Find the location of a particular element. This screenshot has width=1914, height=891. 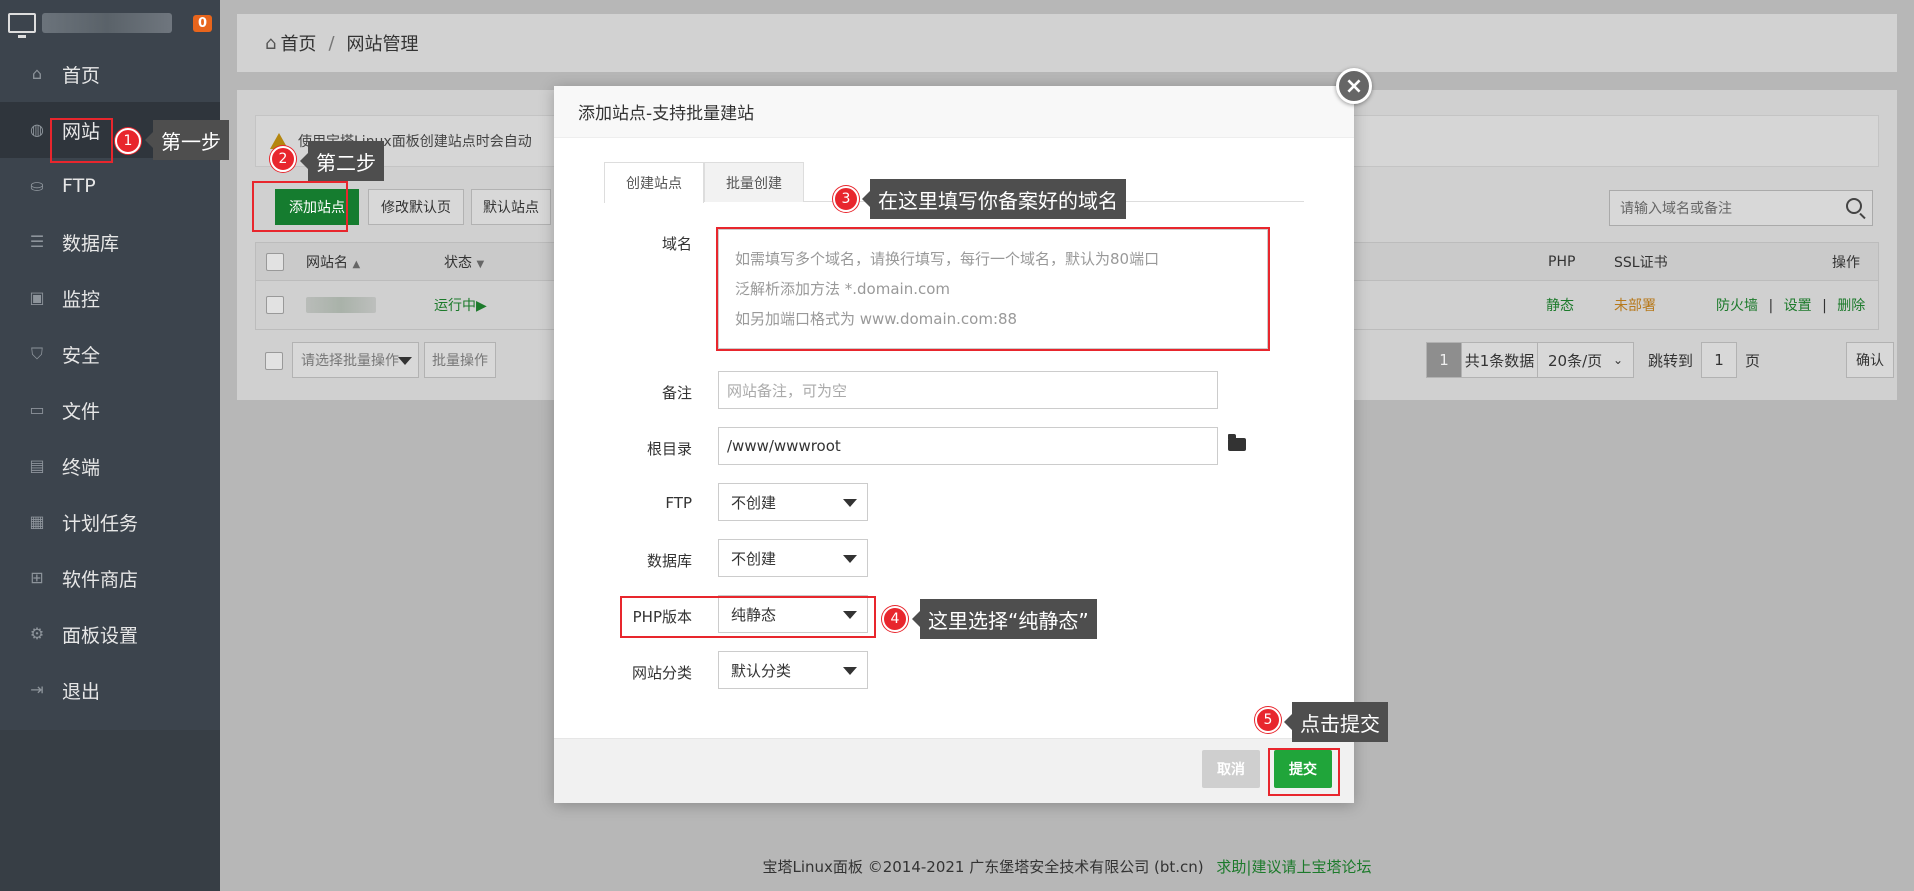

logout-icon: ⇥ is located at coordinates (37, 689).